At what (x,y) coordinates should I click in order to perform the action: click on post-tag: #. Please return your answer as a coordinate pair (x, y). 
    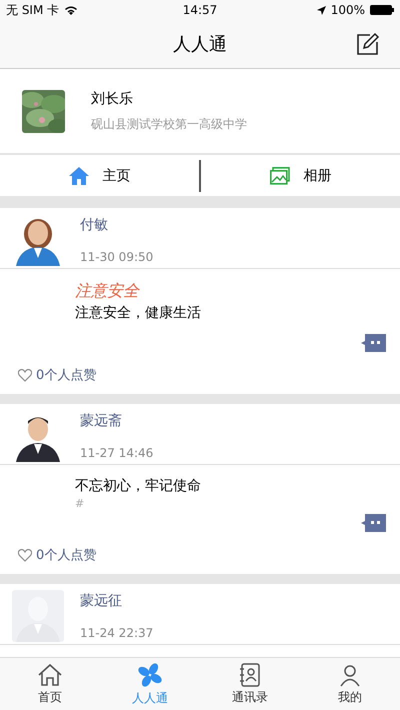
    Looking at the image, I should click on (230, 503).